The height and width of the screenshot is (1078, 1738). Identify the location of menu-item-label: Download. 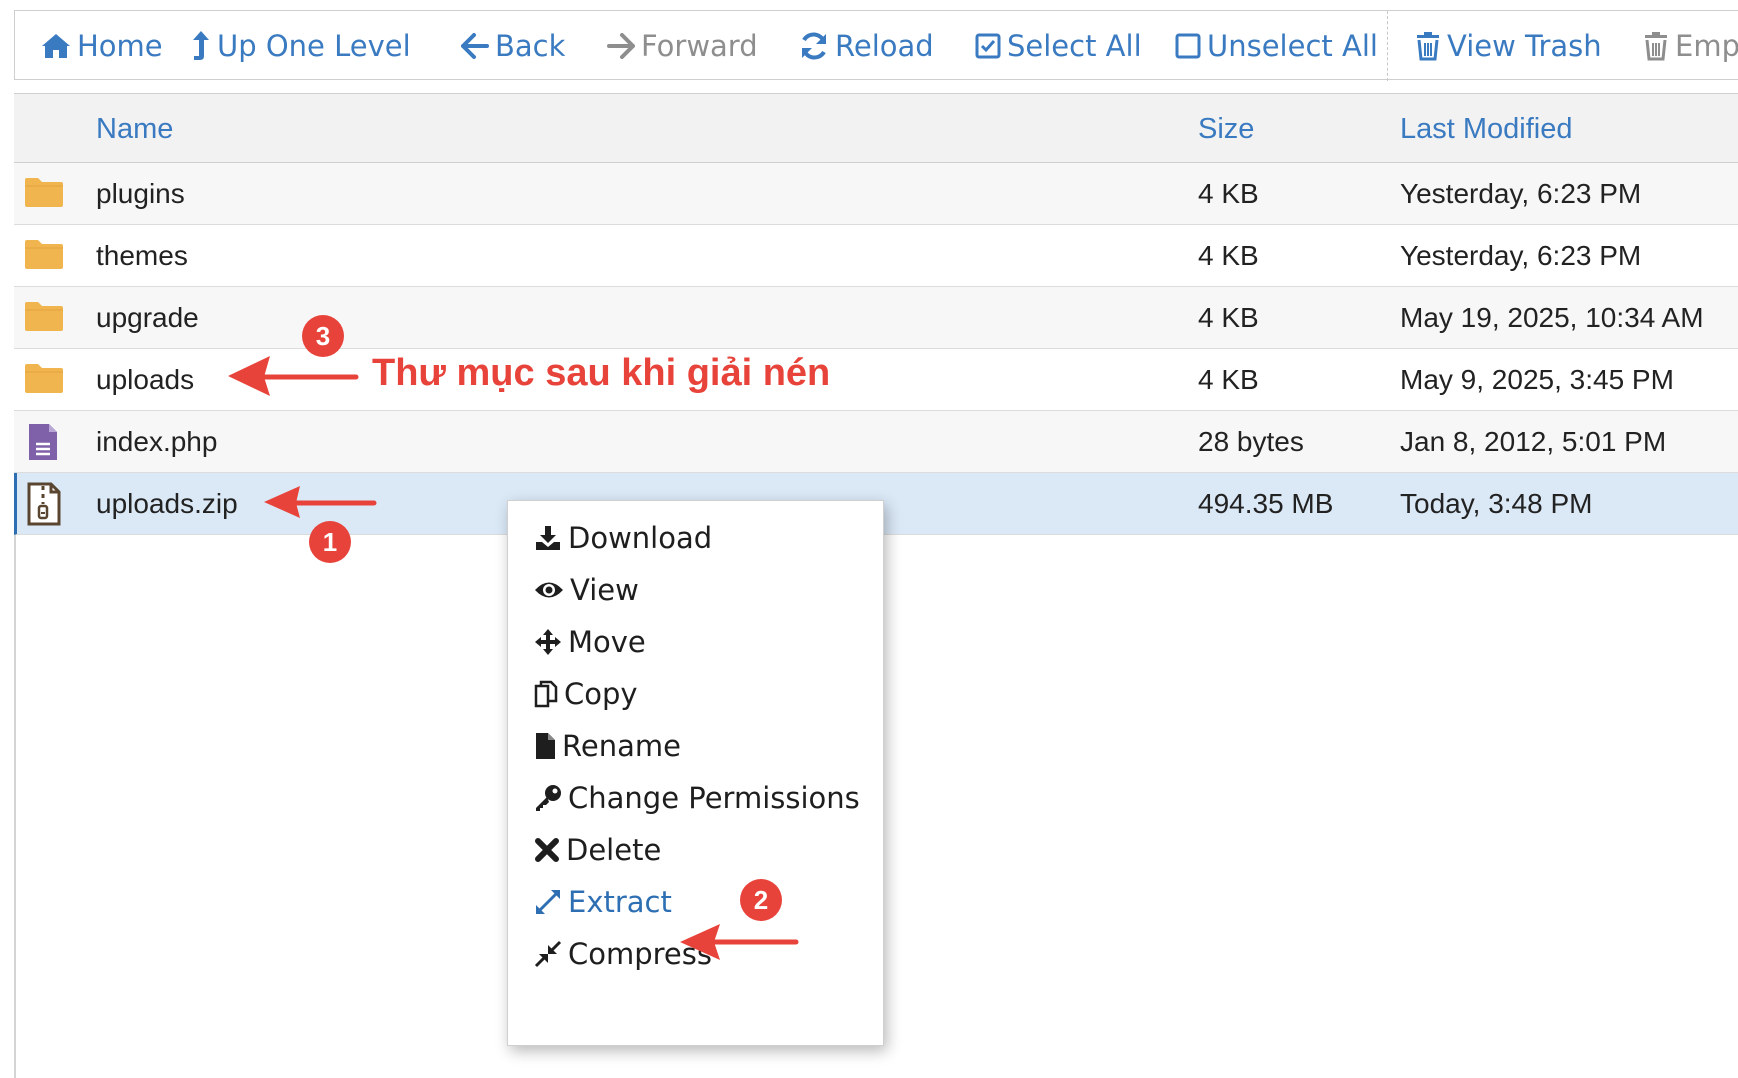
(640, 538).